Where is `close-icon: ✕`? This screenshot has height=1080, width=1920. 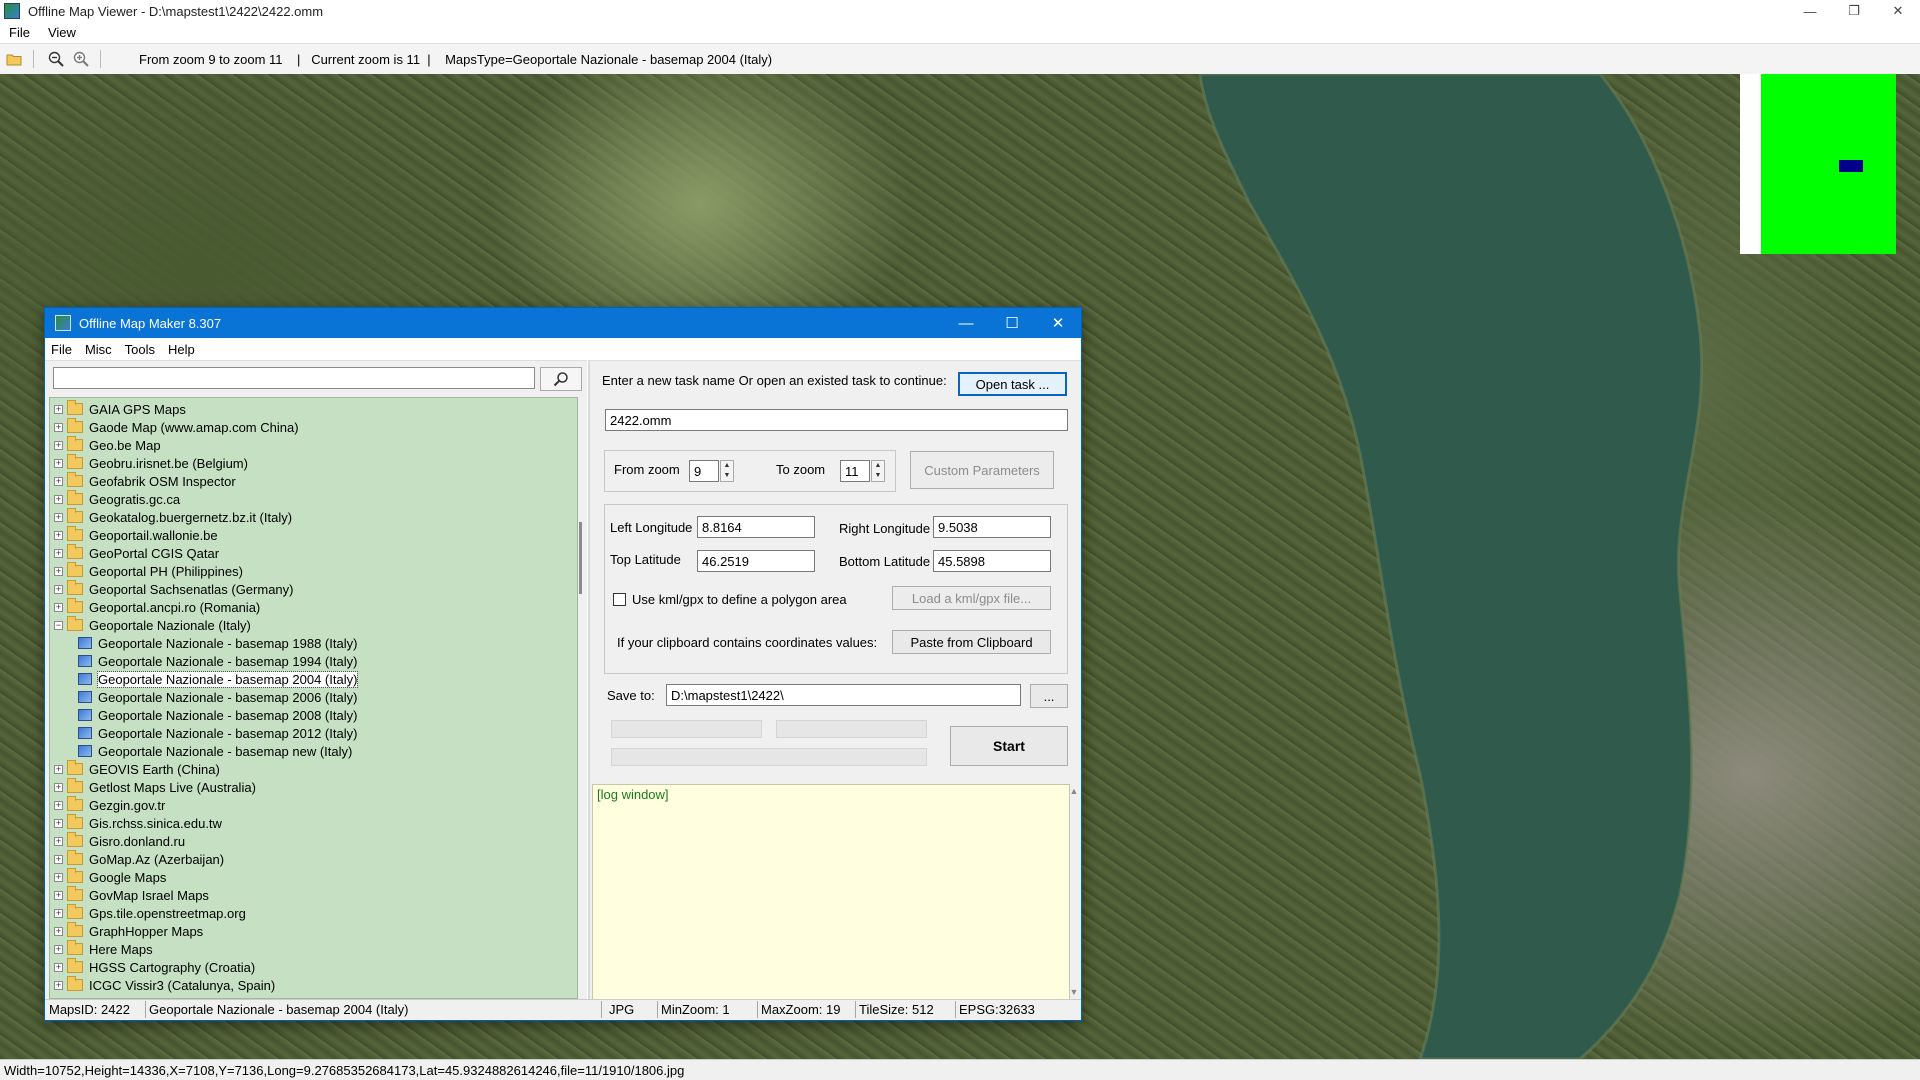
close-icon: ✕ is located at coordinates (1058, 323).